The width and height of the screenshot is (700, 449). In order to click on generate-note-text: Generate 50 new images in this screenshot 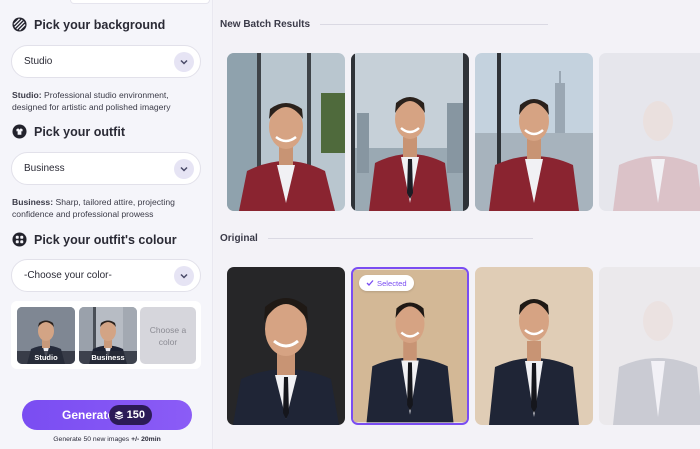, I will do `click(92, 439)`.